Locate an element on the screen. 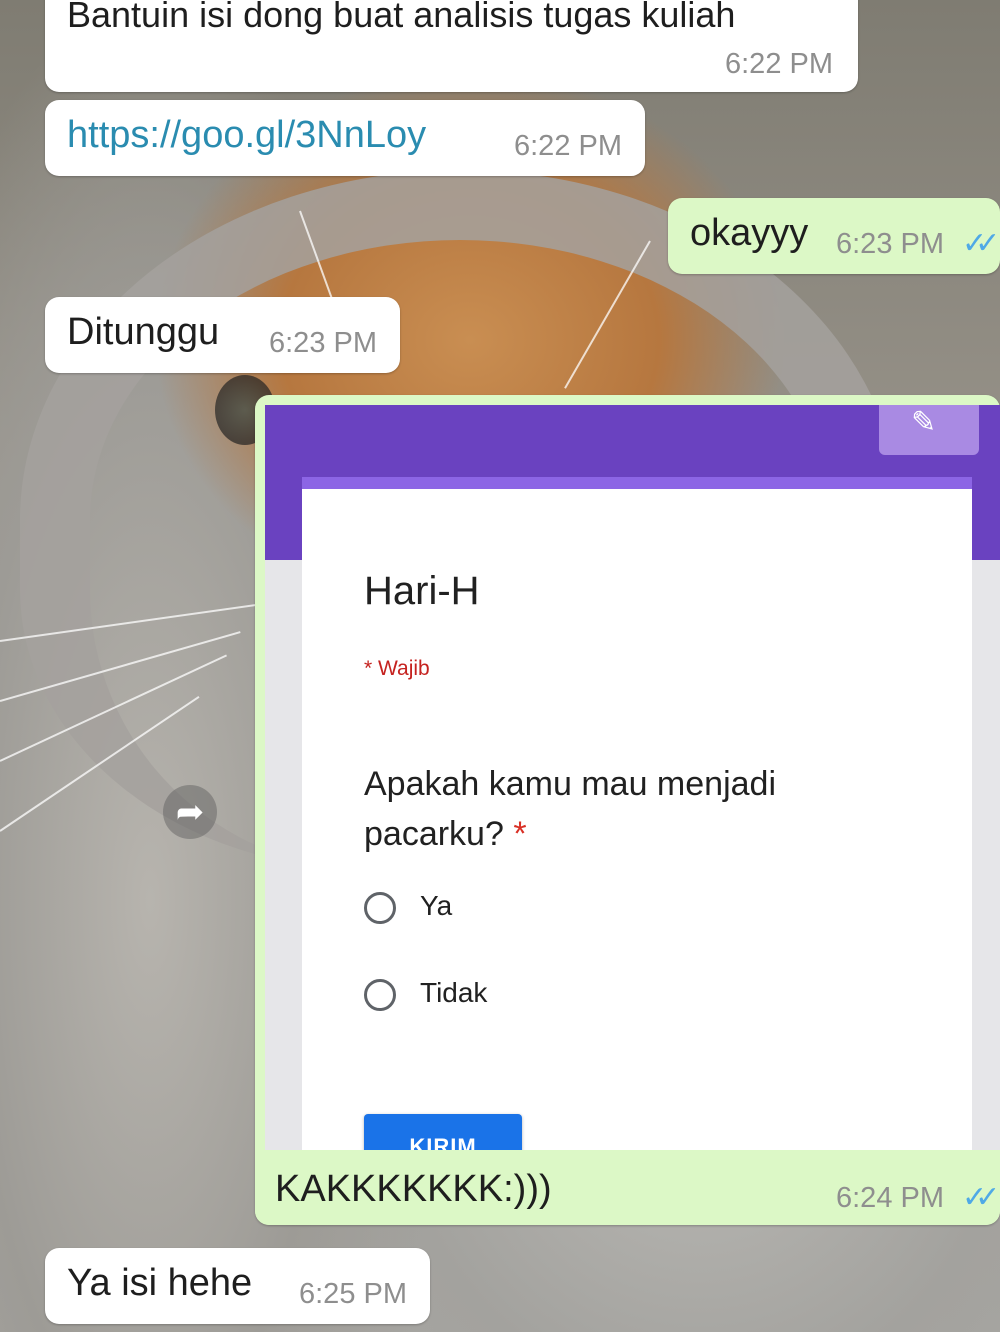 The width and height of the screenshot is (1000, 1332). form-title: Hari-H is located at coordinates (422, 591).